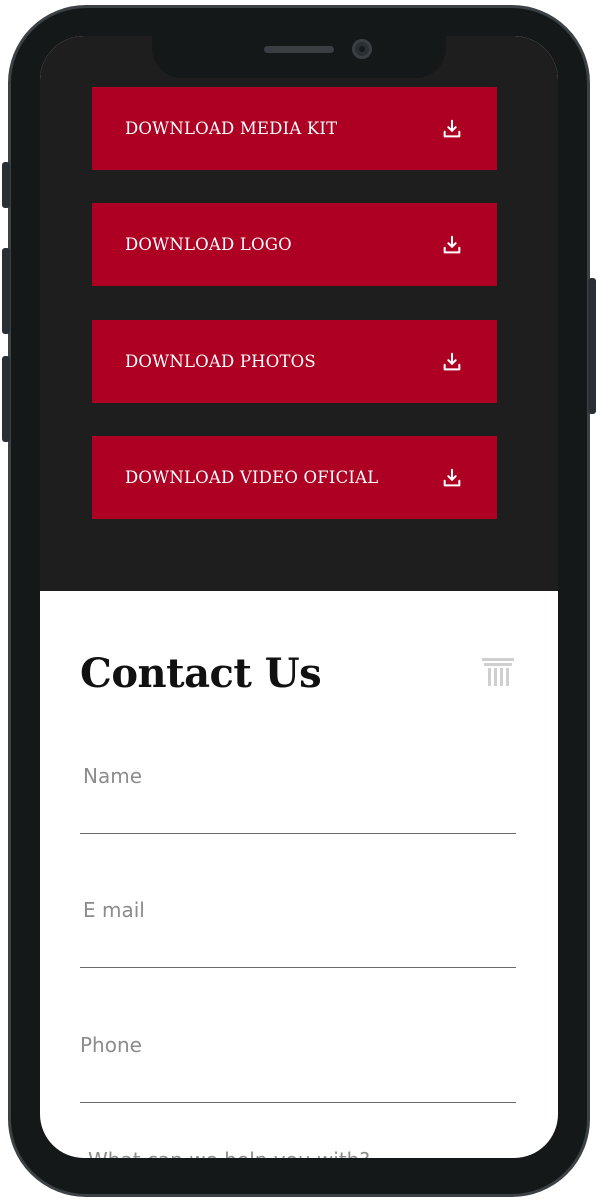  Describe the element at coordinates (208, 244) in the screenshot. I see `download-button-label: DOWNLOAD LOGO` at that location.